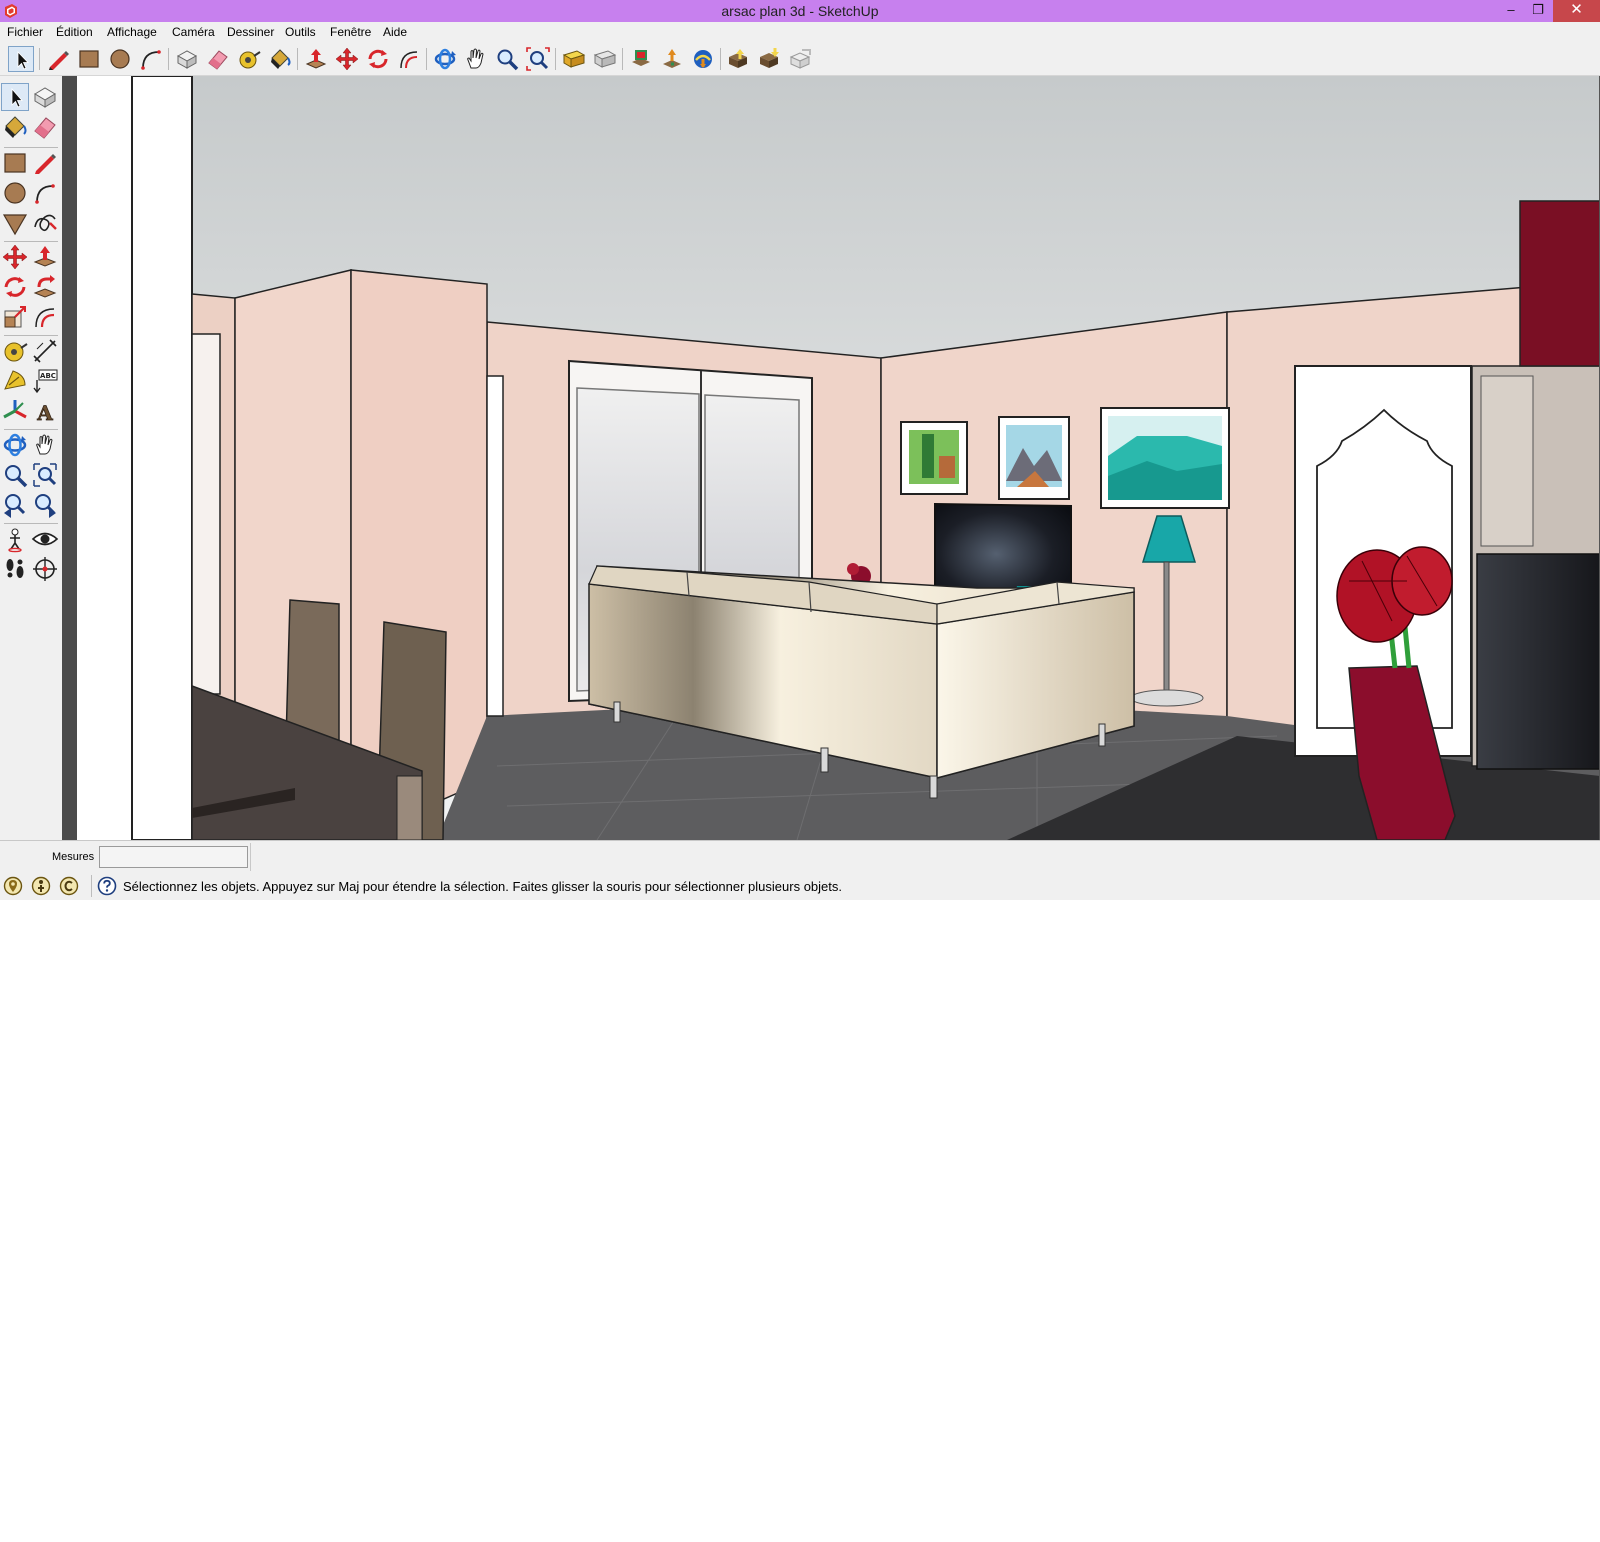 The width and height of the screenshot is (1600, 1542). What do you see at coordinates (69, 458) in the screenshot?
I see `left-gutter` at bounding box center [69, 458].